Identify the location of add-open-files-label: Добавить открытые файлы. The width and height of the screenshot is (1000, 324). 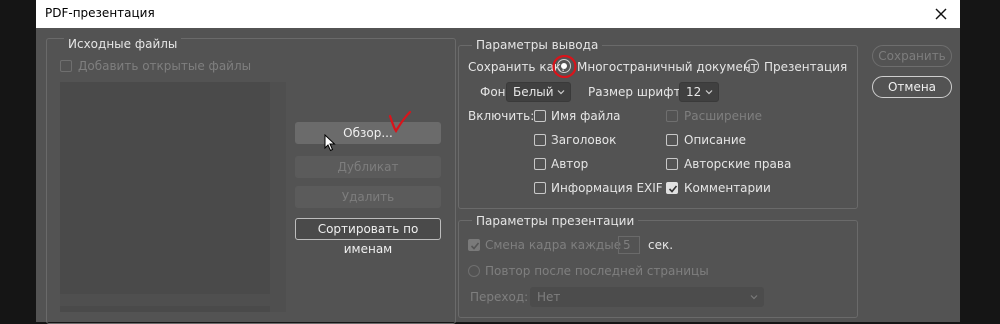
(165, 66).